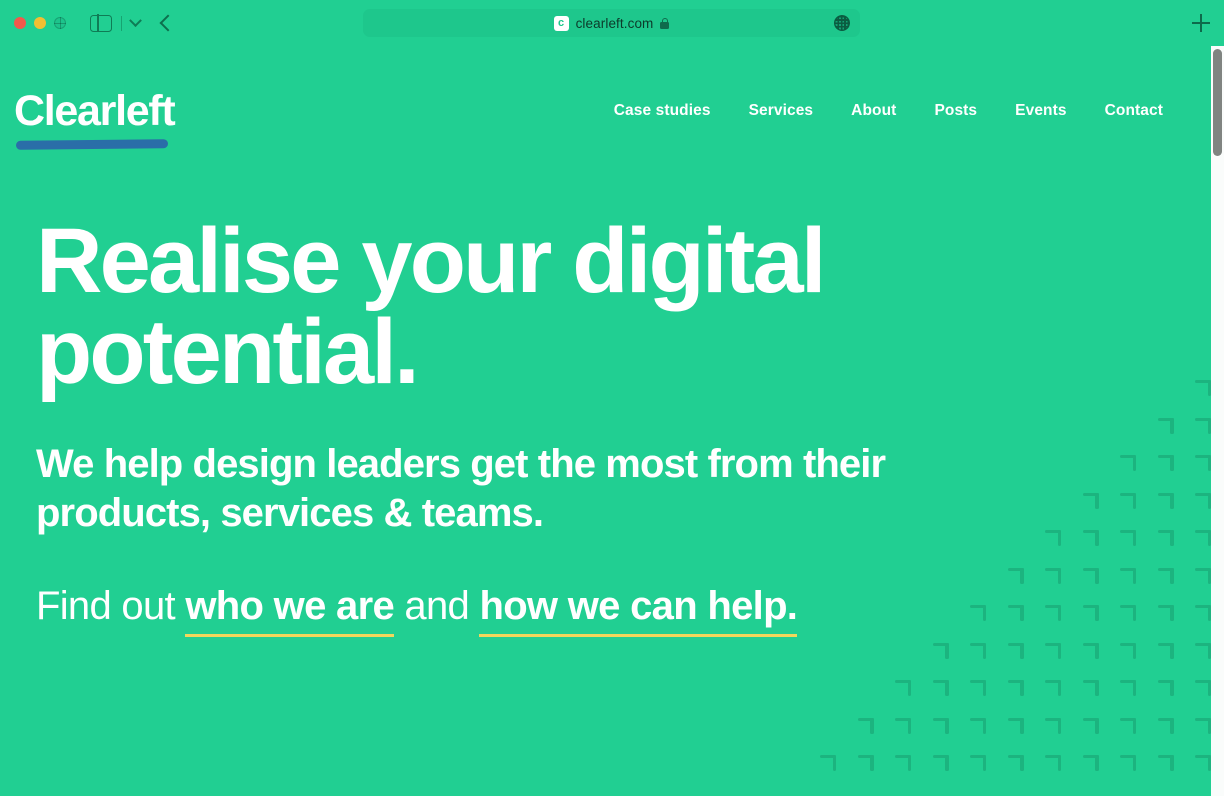 The width and height of the screenshot is (1224, 796). I want to click on window-traffic-lights, so click(40, 23).